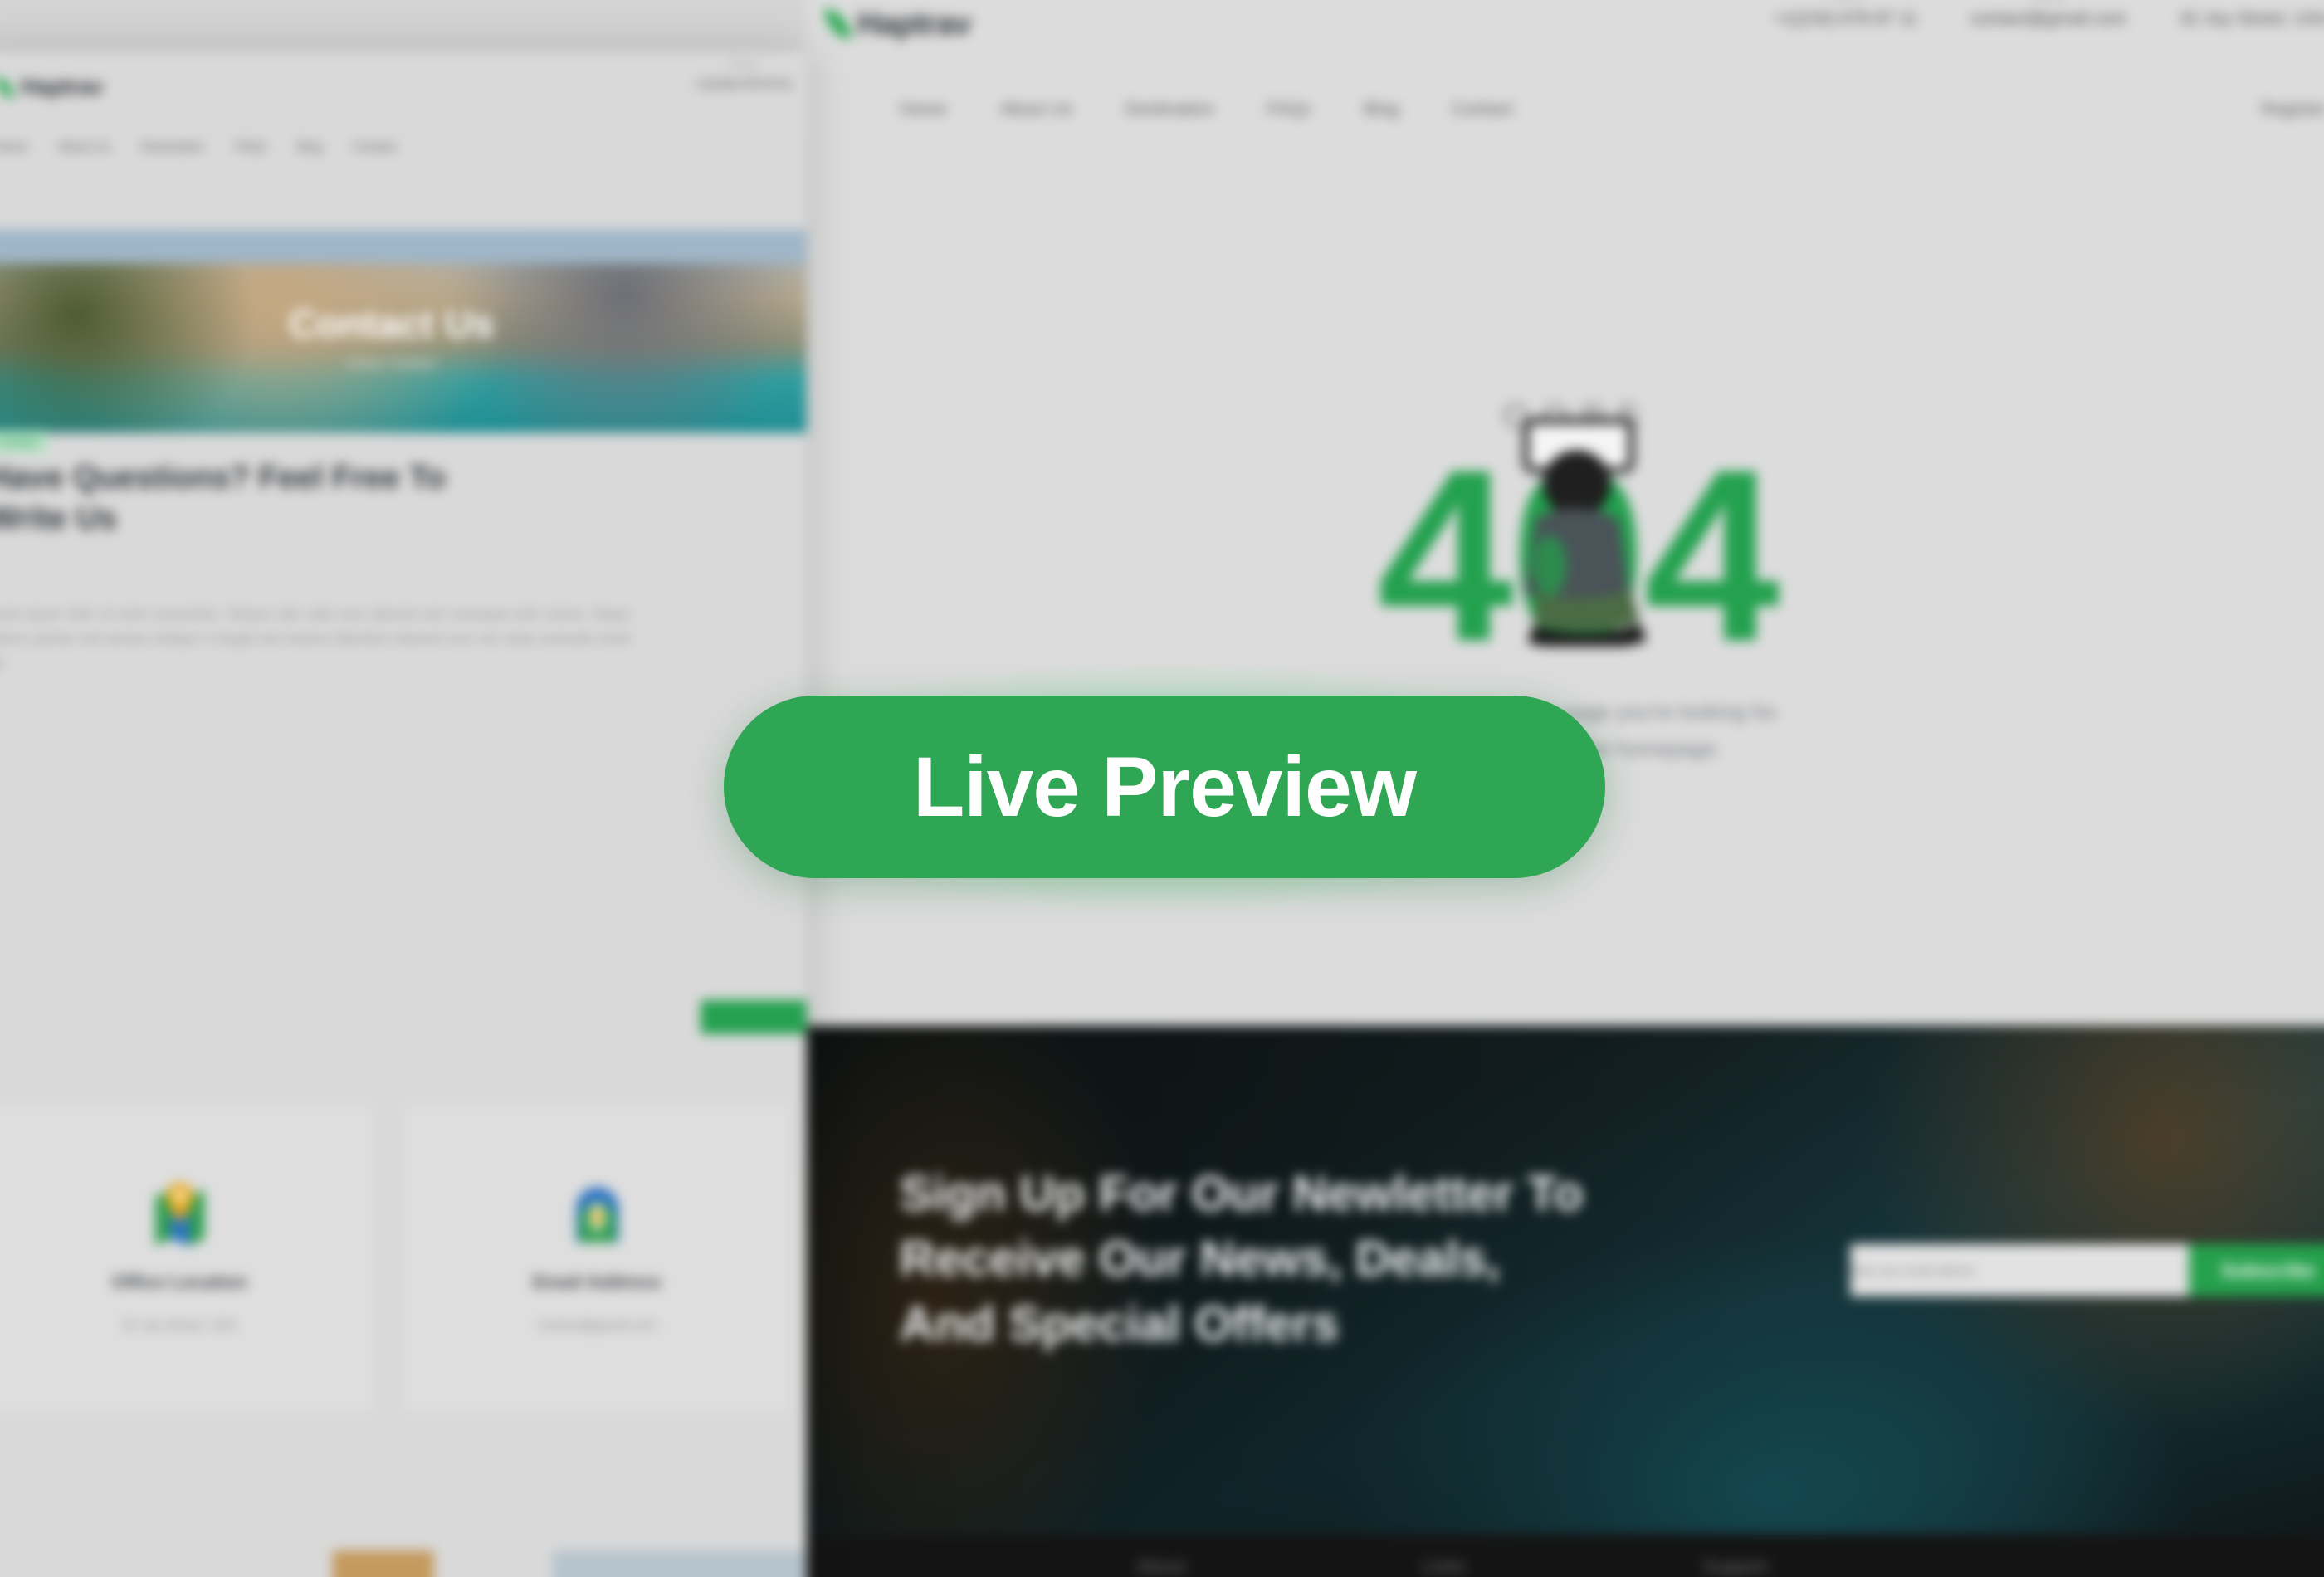 The height and width of the screenshot is (1577, 2324). I want to click on main-site-logo-text: Haptrav, so click(914, 24).